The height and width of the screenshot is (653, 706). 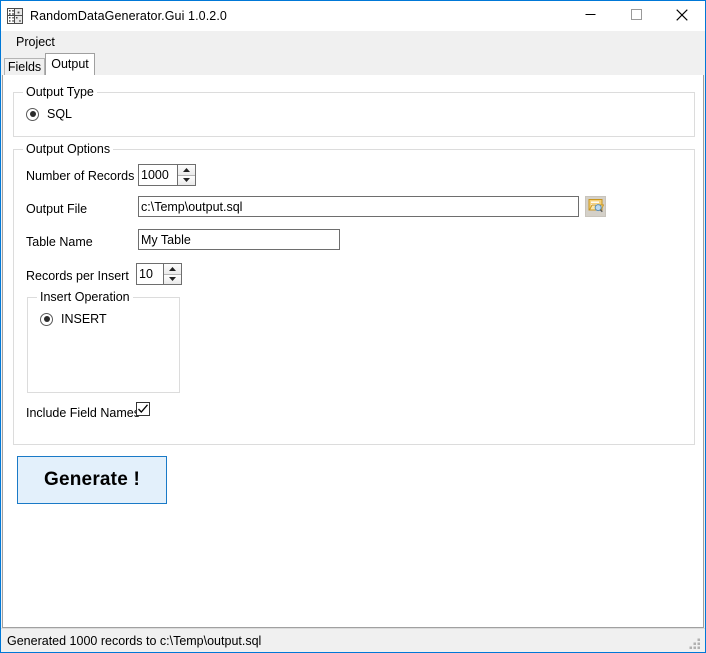 I want to click on menu-item-project: Project, so click(x=35, y=42).